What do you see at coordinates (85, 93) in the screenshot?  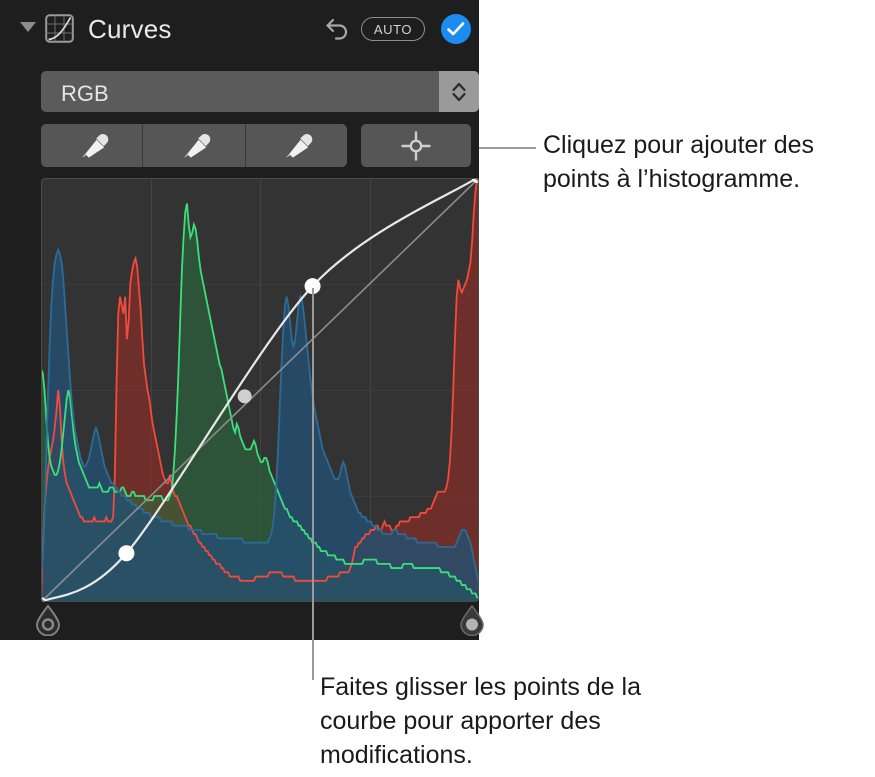 I see `channel-select-value: RGB` at bounding box center [85, 93].